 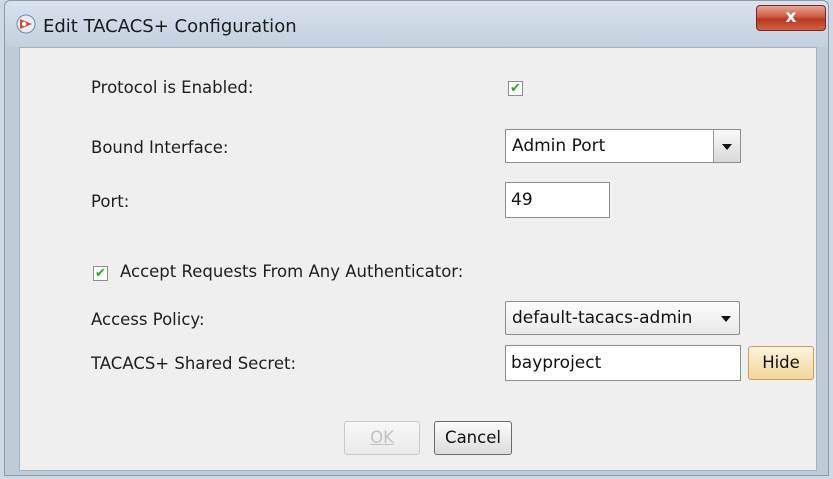 I want to click on ok-button: OK, so click(x=382, y=438).